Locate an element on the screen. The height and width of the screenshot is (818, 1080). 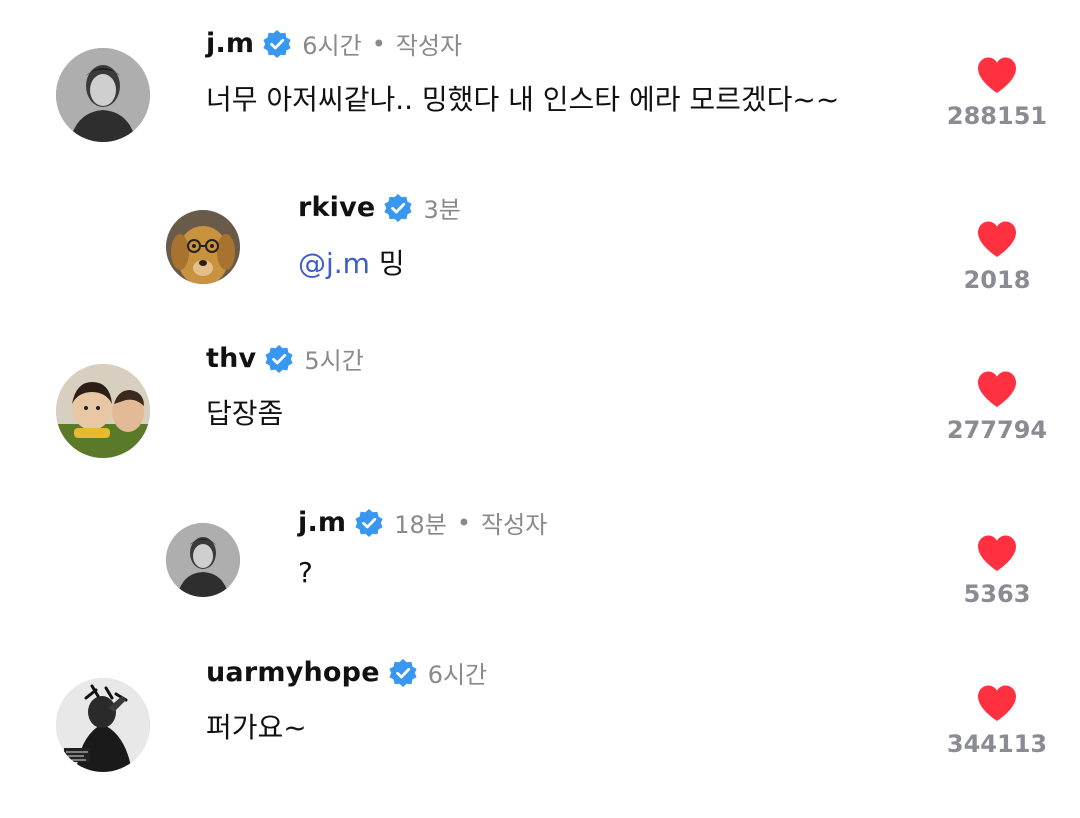
timestamp: 5시간 is located at coordinates (334, 361).